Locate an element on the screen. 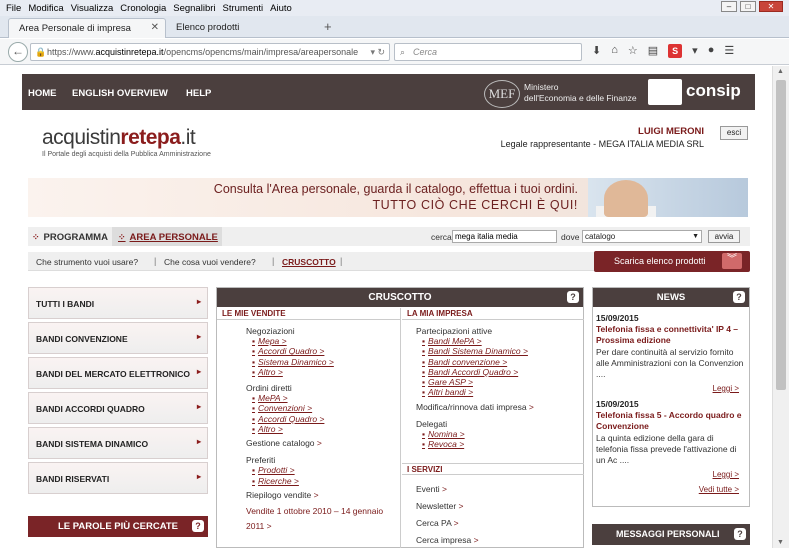 The height and width of the screenshot is (548, 789). sidebar-bandi-sistema: BANDI SISTEMA DINAMICO ▸ is located at coordinates (118, 443).